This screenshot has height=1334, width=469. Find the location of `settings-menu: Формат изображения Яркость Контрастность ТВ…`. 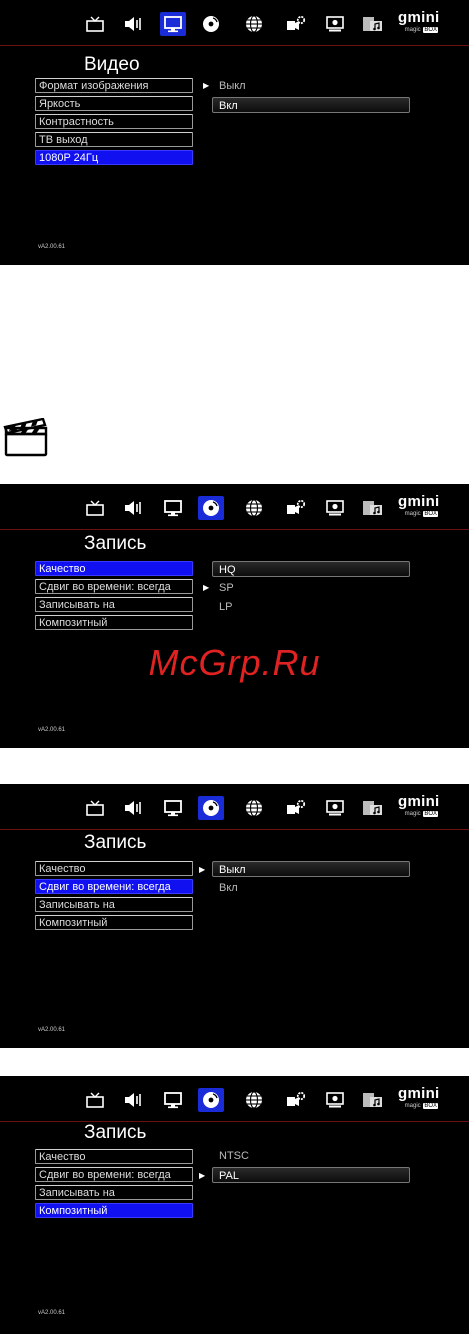

settings-menu: Формат изображения Яркость Контрастность ТВ… is located at coordinates (114, 123).